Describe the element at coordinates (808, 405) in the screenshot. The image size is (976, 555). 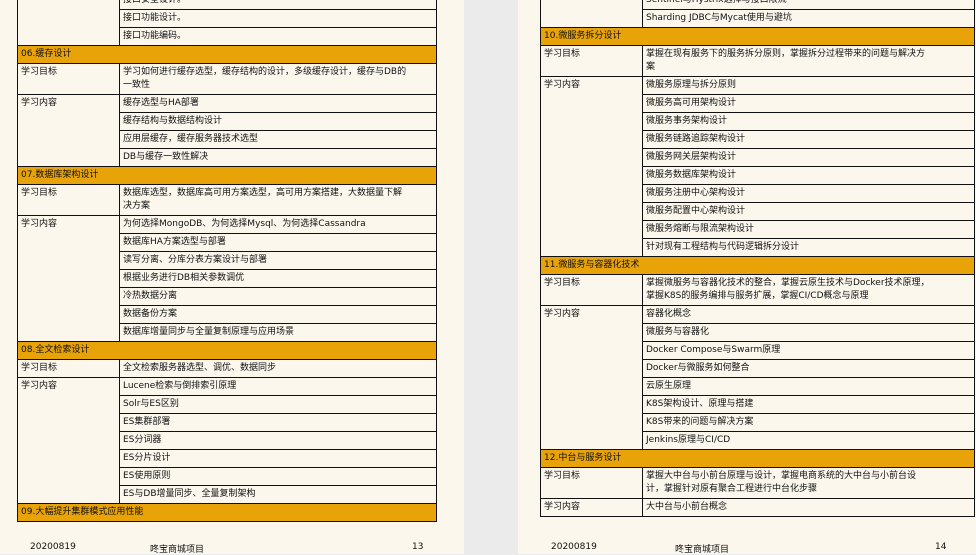
I see `content-item: K8S架构设计、原理与搭建` at that location.